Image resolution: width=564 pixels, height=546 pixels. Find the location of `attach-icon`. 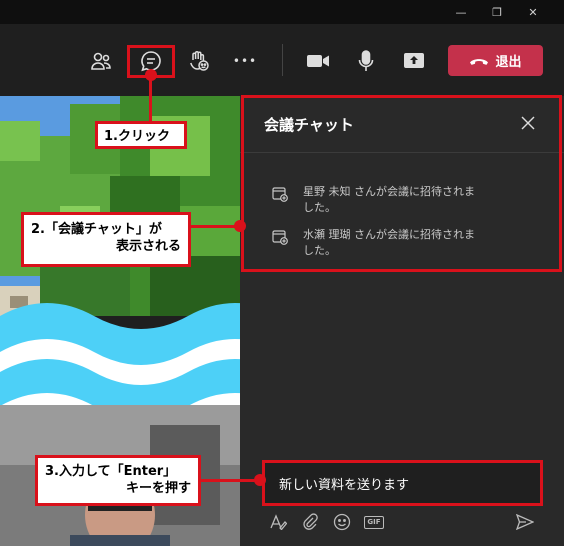

attach-icon is located at coordinates (310, 522).